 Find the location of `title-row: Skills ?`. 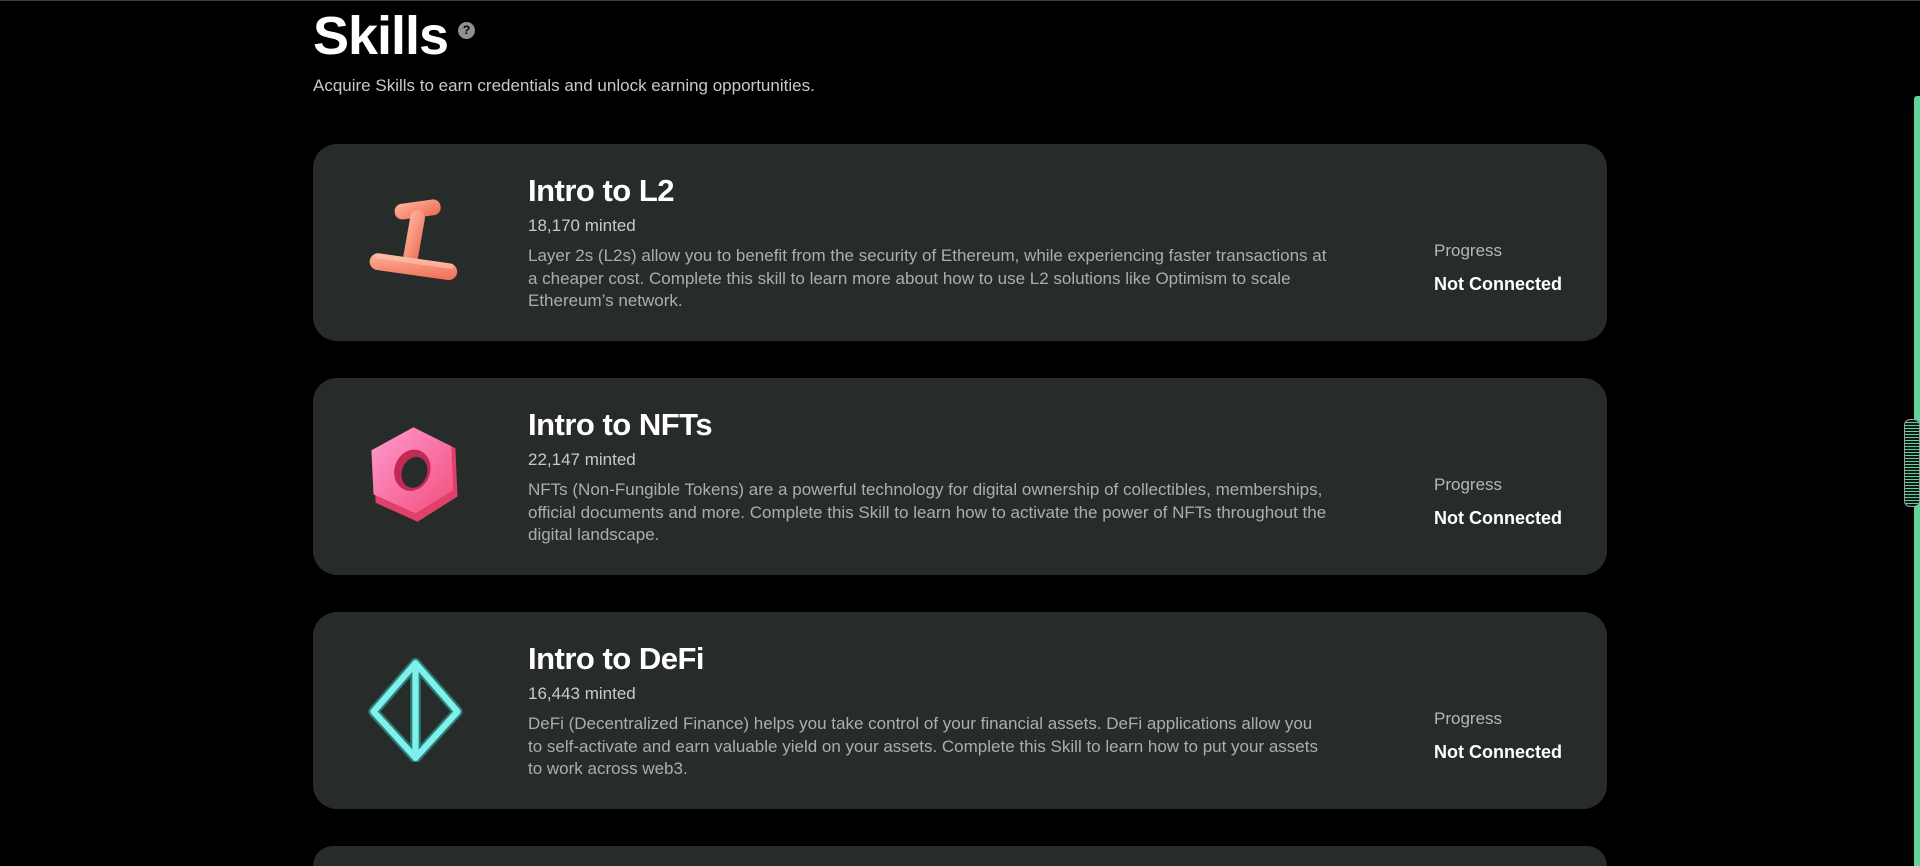

title-row: Skills ? is located at coordinates (394, 36).